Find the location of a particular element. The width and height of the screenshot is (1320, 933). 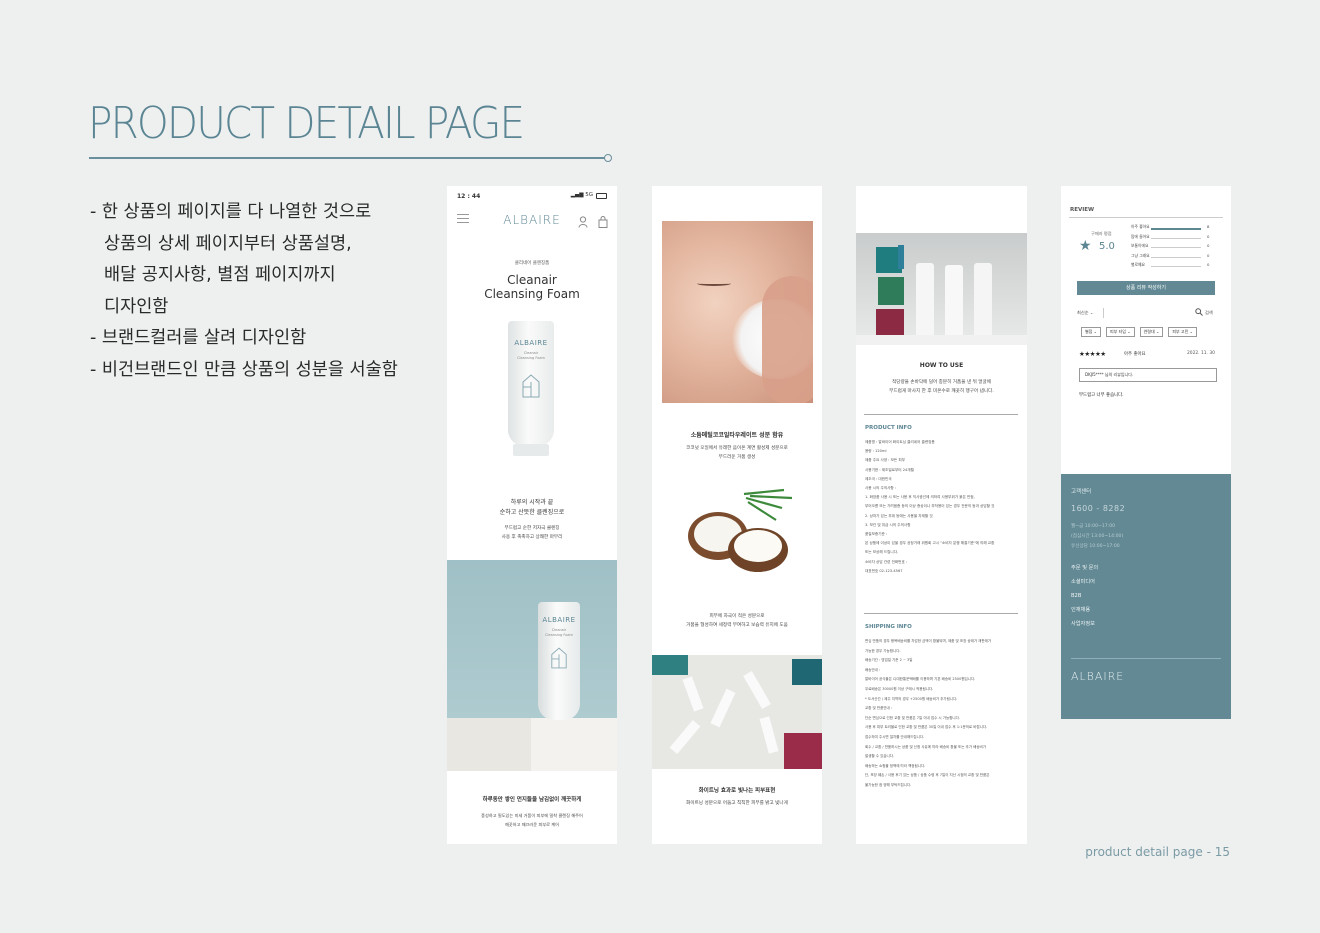

product-category: 클리네어 클렌징폼 is located at coordinates (532, 263).